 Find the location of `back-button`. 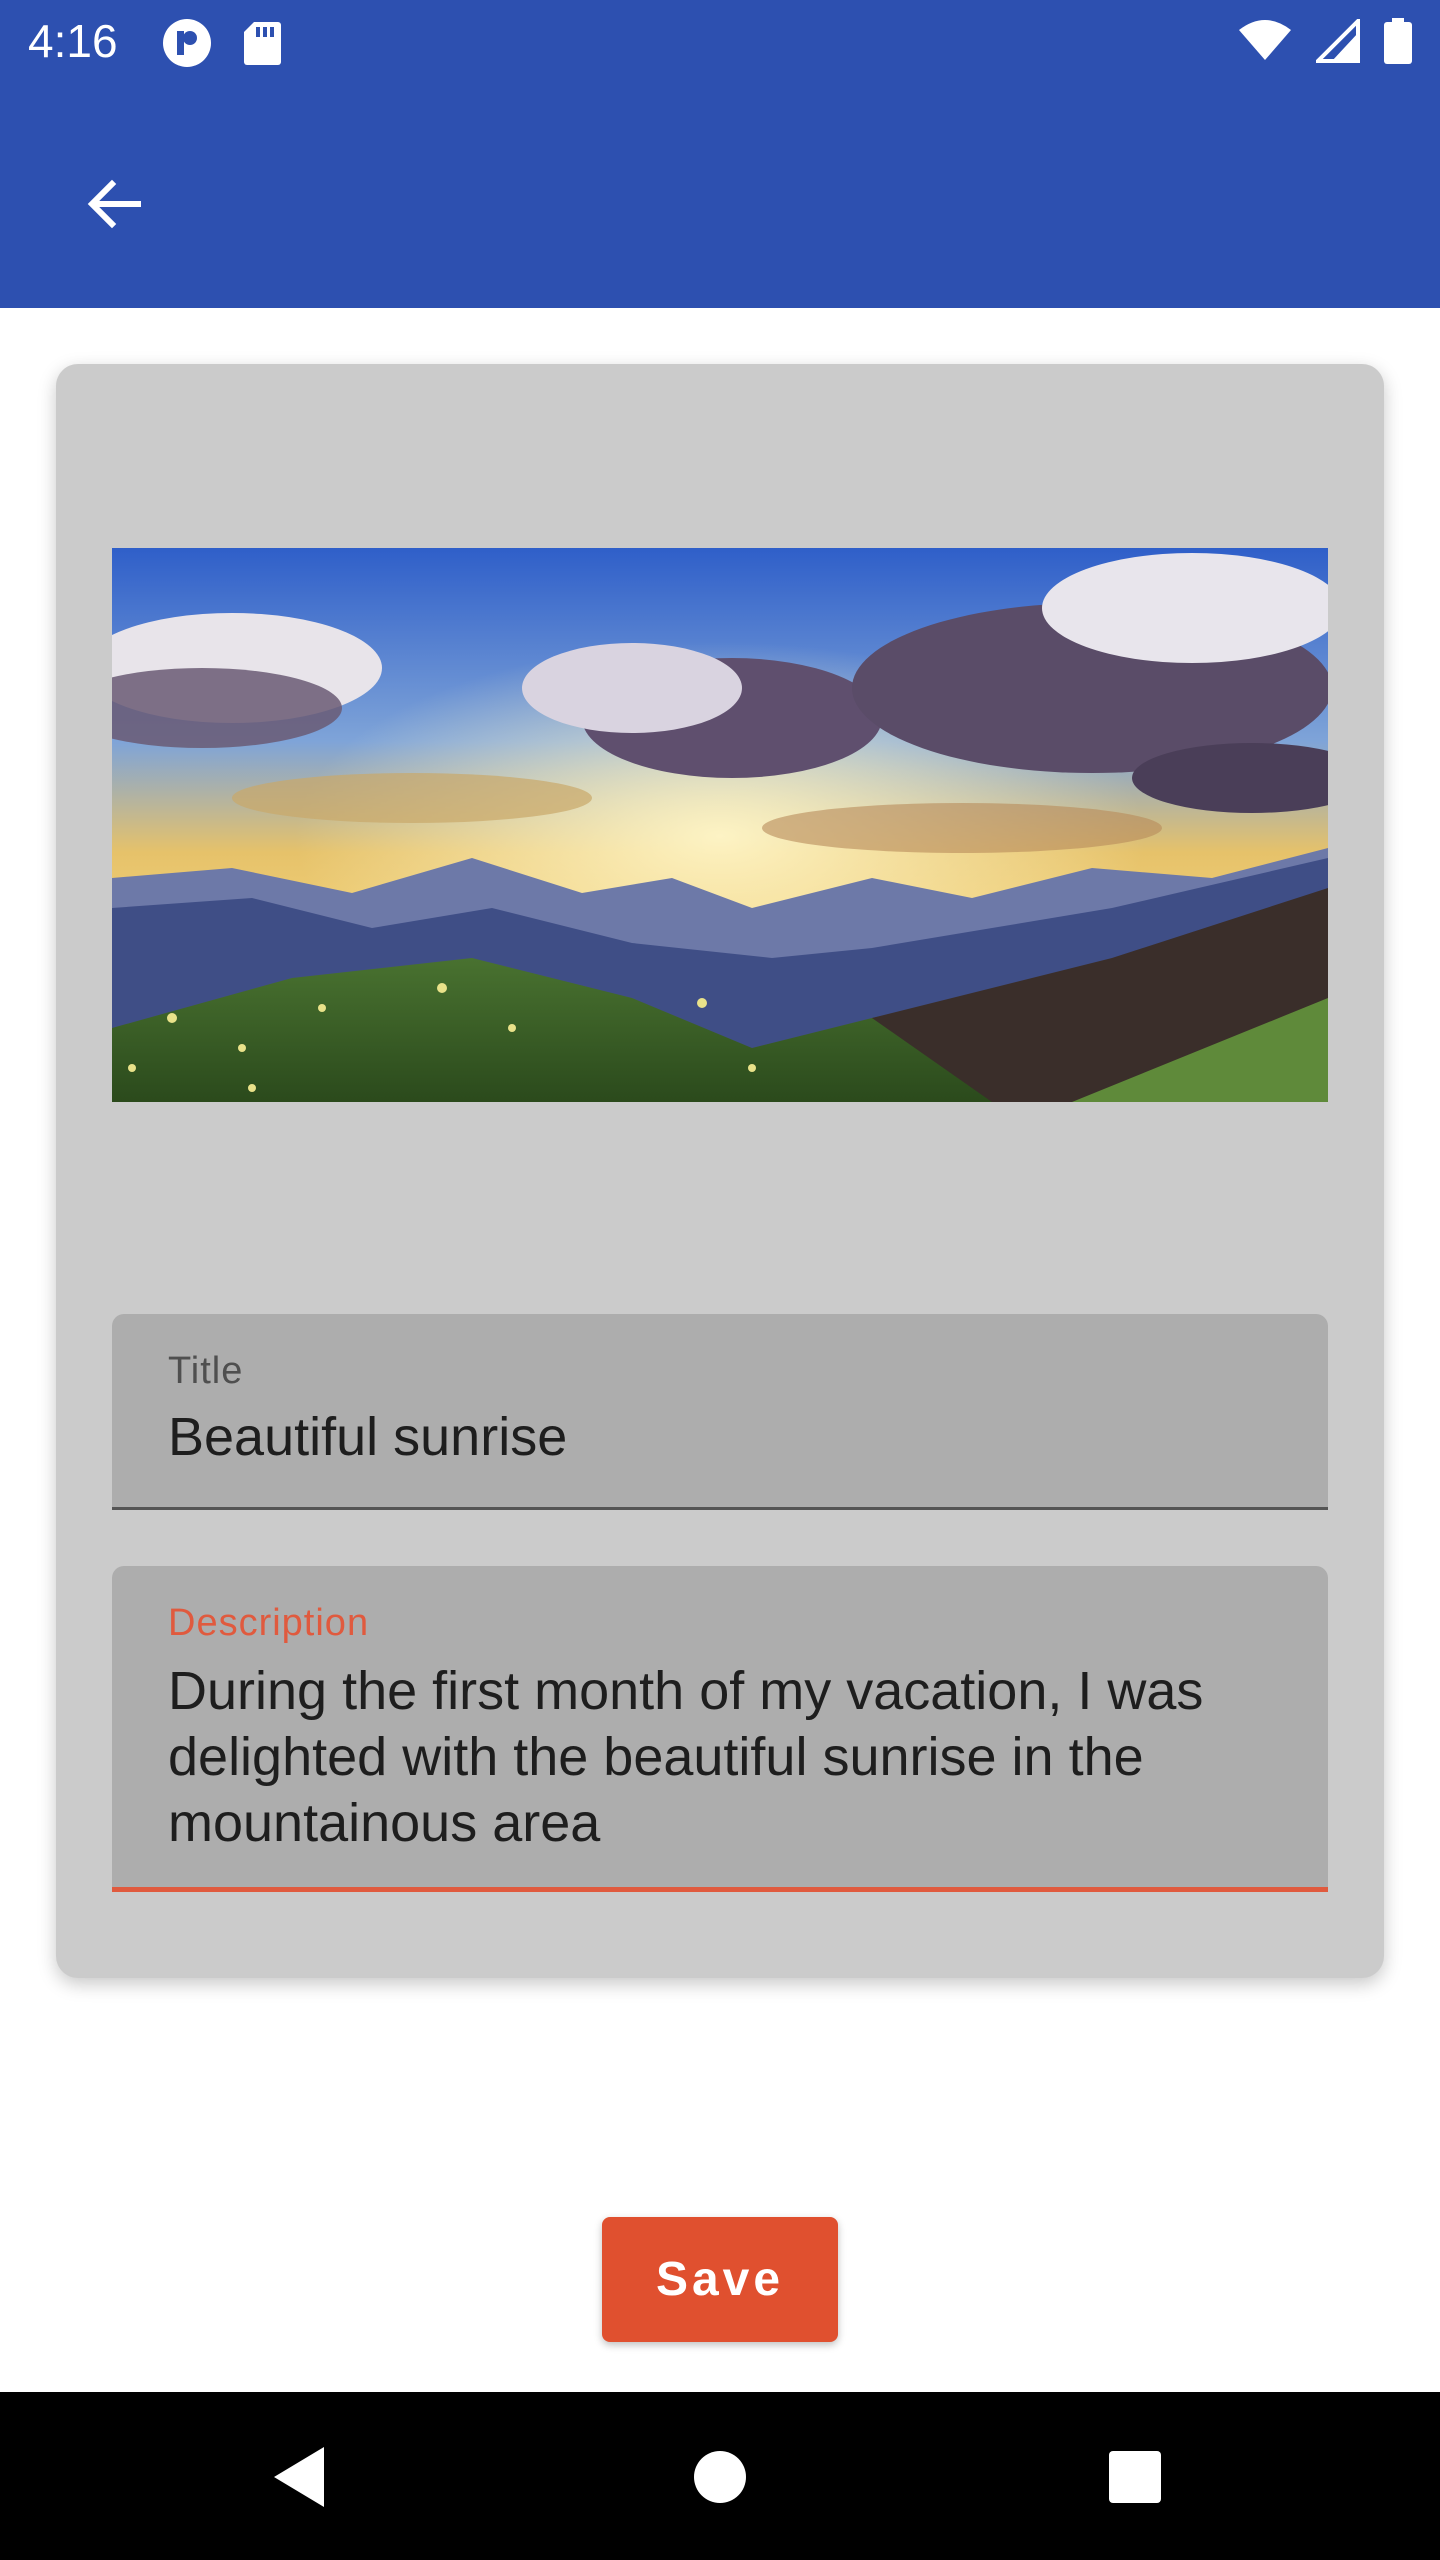

back-button is located at coordinates (114, 204).